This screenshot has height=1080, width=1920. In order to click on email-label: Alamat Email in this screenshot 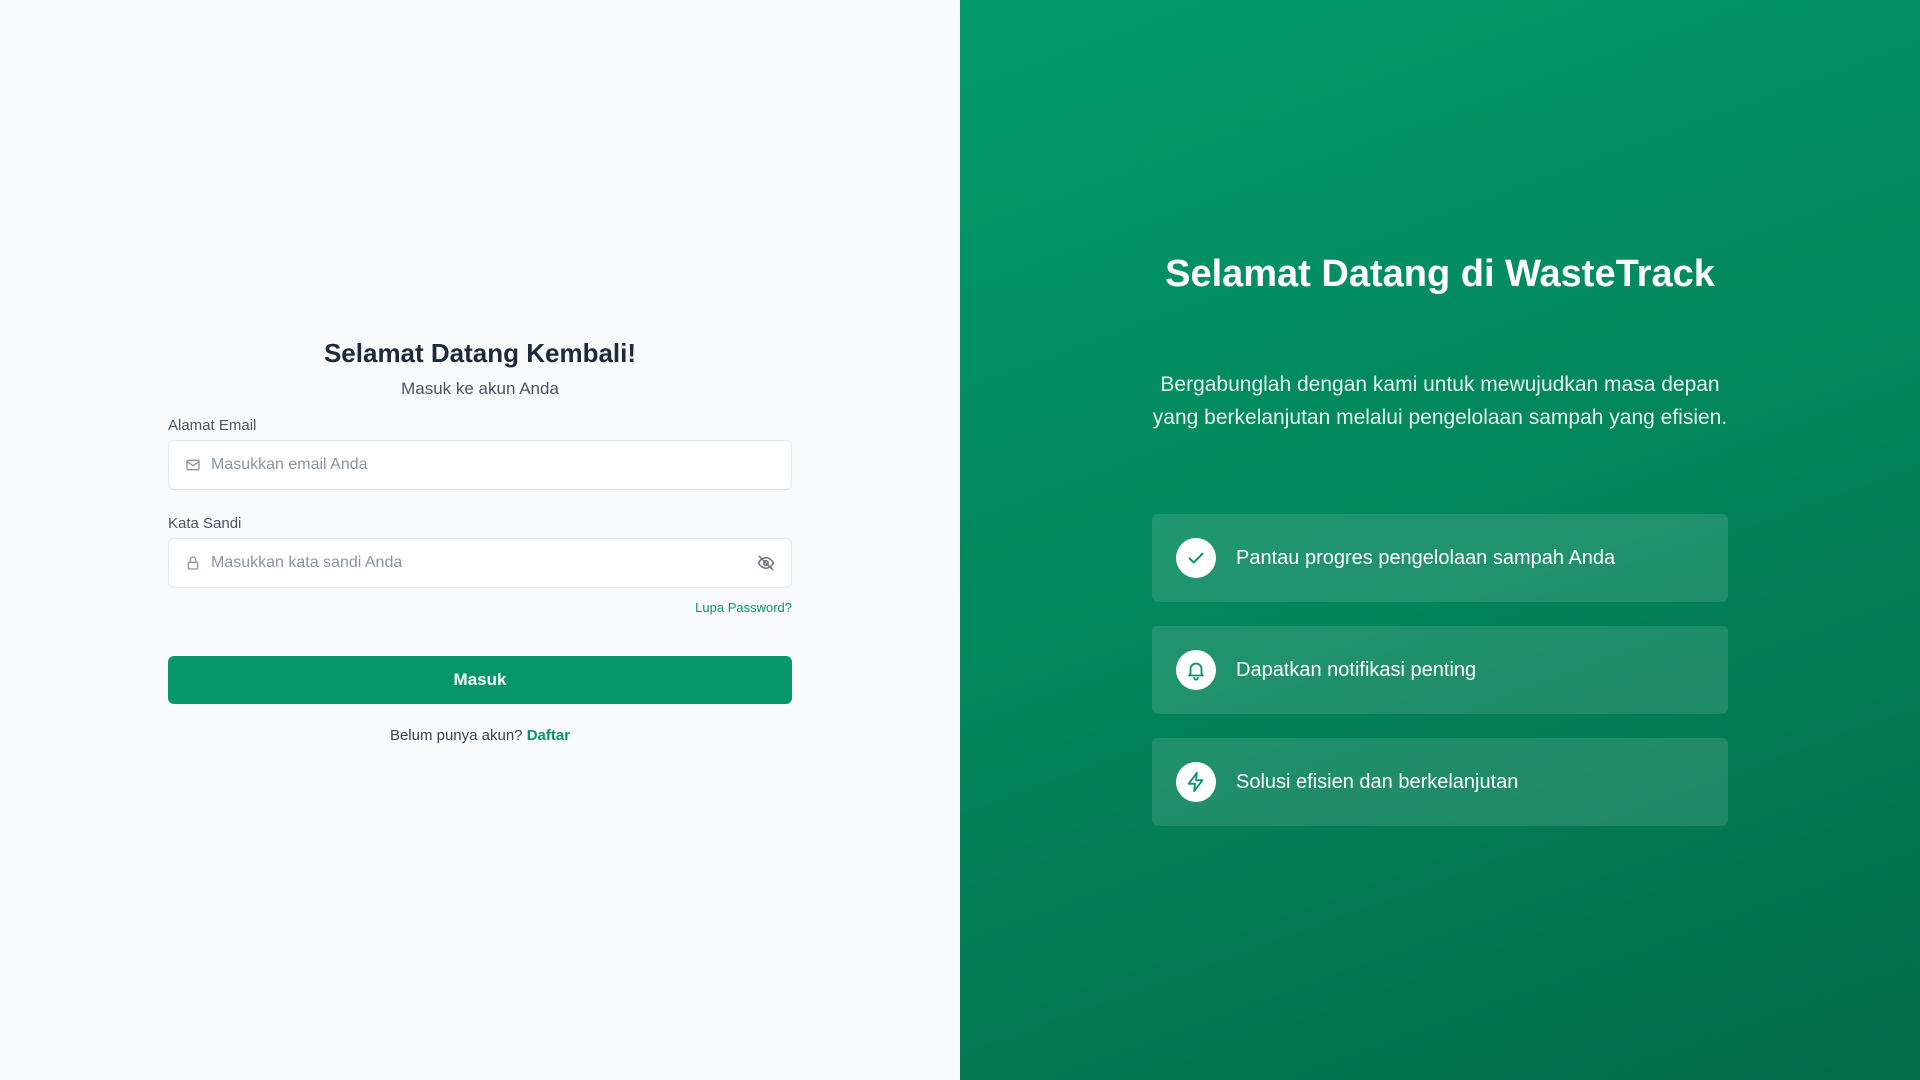, I will do `click(212, 425)`.